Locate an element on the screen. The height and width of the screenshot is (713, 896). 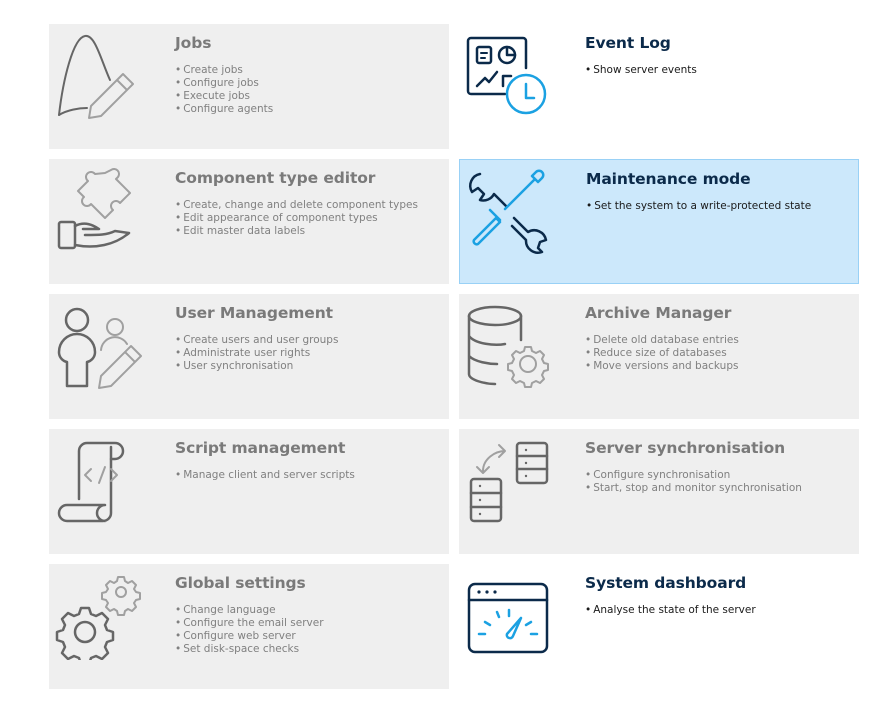
tile-title: Component type editor is located at coordinates (275, 178).